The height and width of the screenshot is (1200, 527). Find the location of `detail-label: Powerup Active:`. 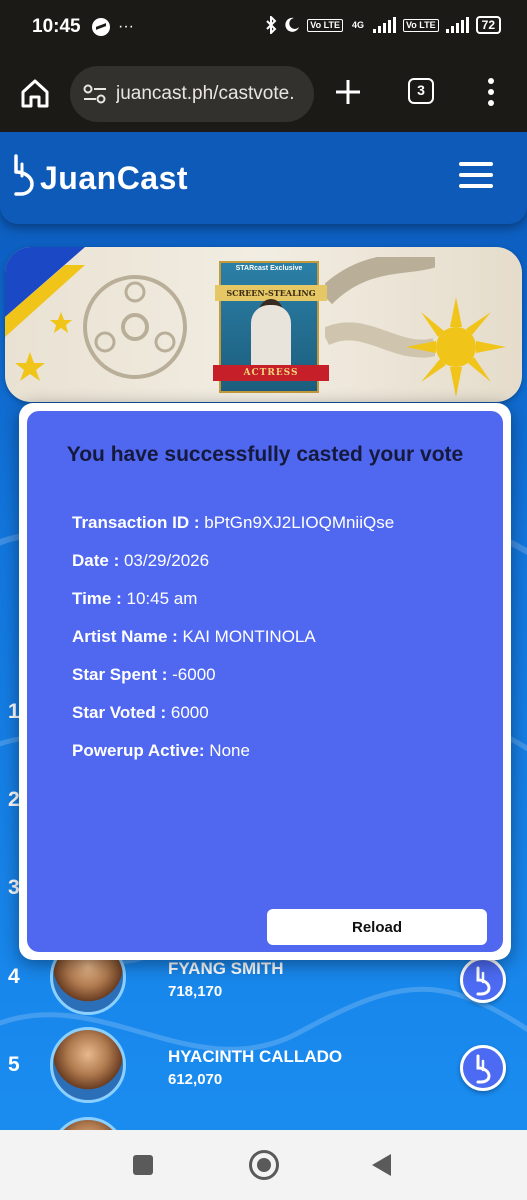

detail-label: Powerup Active: is located at coordinates (141, 750).